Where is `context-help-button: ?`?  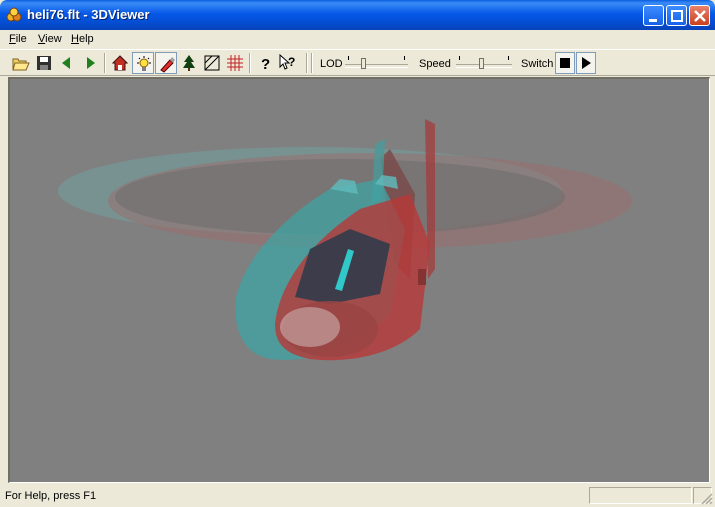 context-help-button: ? is located at coordinates (288, 63).